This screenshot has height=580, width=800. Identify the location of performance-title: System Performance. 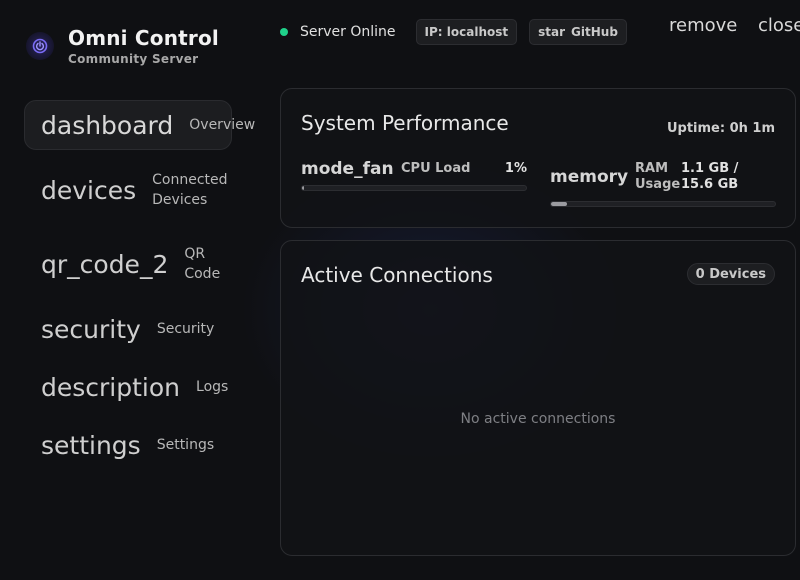
(405, 123).